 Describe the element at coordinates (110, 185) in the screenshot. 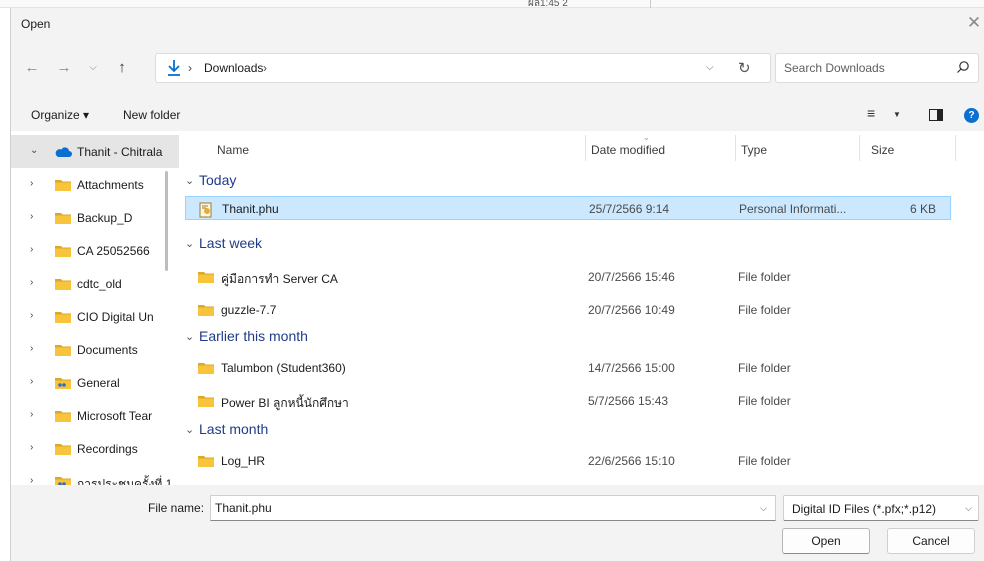

I see `sidebar-item-label: Attachments` at that location.